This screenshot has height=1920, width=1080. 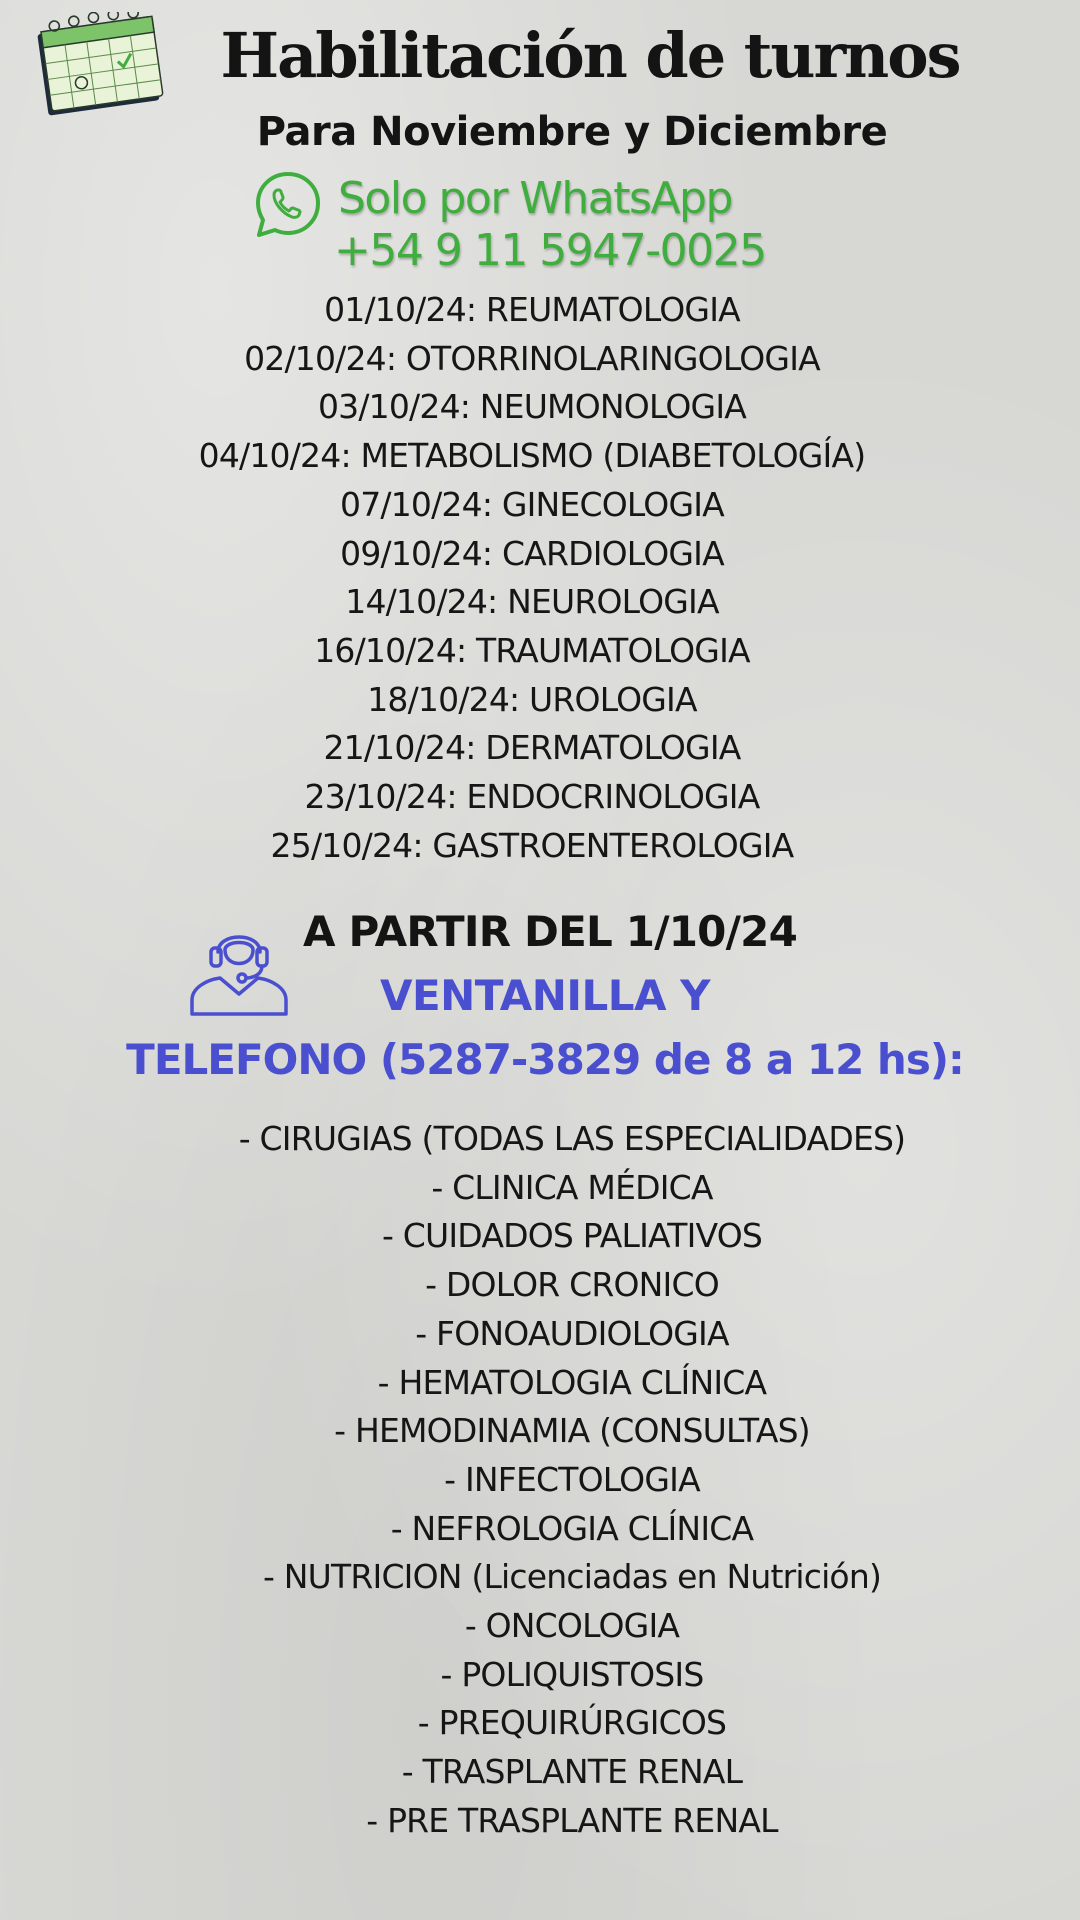 What do you see at coordinates (532, 845) in the screenshot?
I see `schedule-item: 25/10/24: GASTROENTEROLOGIA` at bounding box center [532, 845].